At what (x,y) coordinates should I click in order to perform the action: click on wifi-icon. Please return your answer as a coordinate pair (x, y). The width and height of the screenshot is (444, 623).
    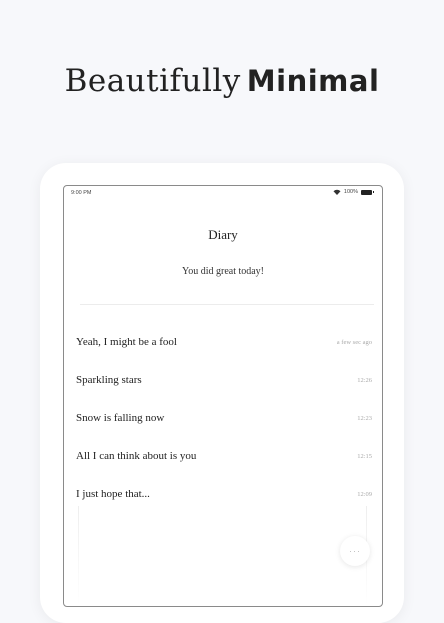
    Looking at the image, I should click on (337, 192).